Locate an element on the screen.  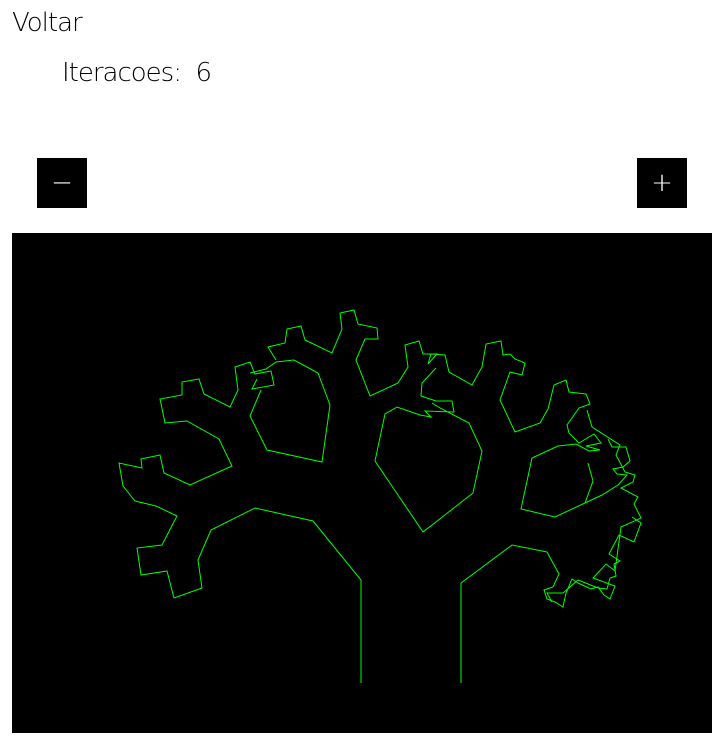
decrease-iterations-button: − is located at coordinates (62, 183).